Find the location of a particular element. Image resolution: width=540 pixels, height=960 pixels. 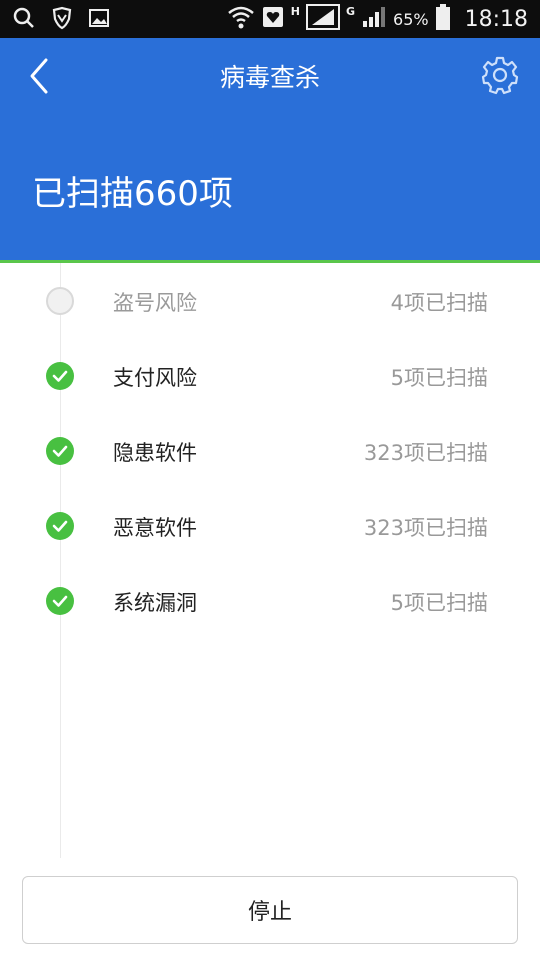

gear-icon is located at coordinates (500, 75).